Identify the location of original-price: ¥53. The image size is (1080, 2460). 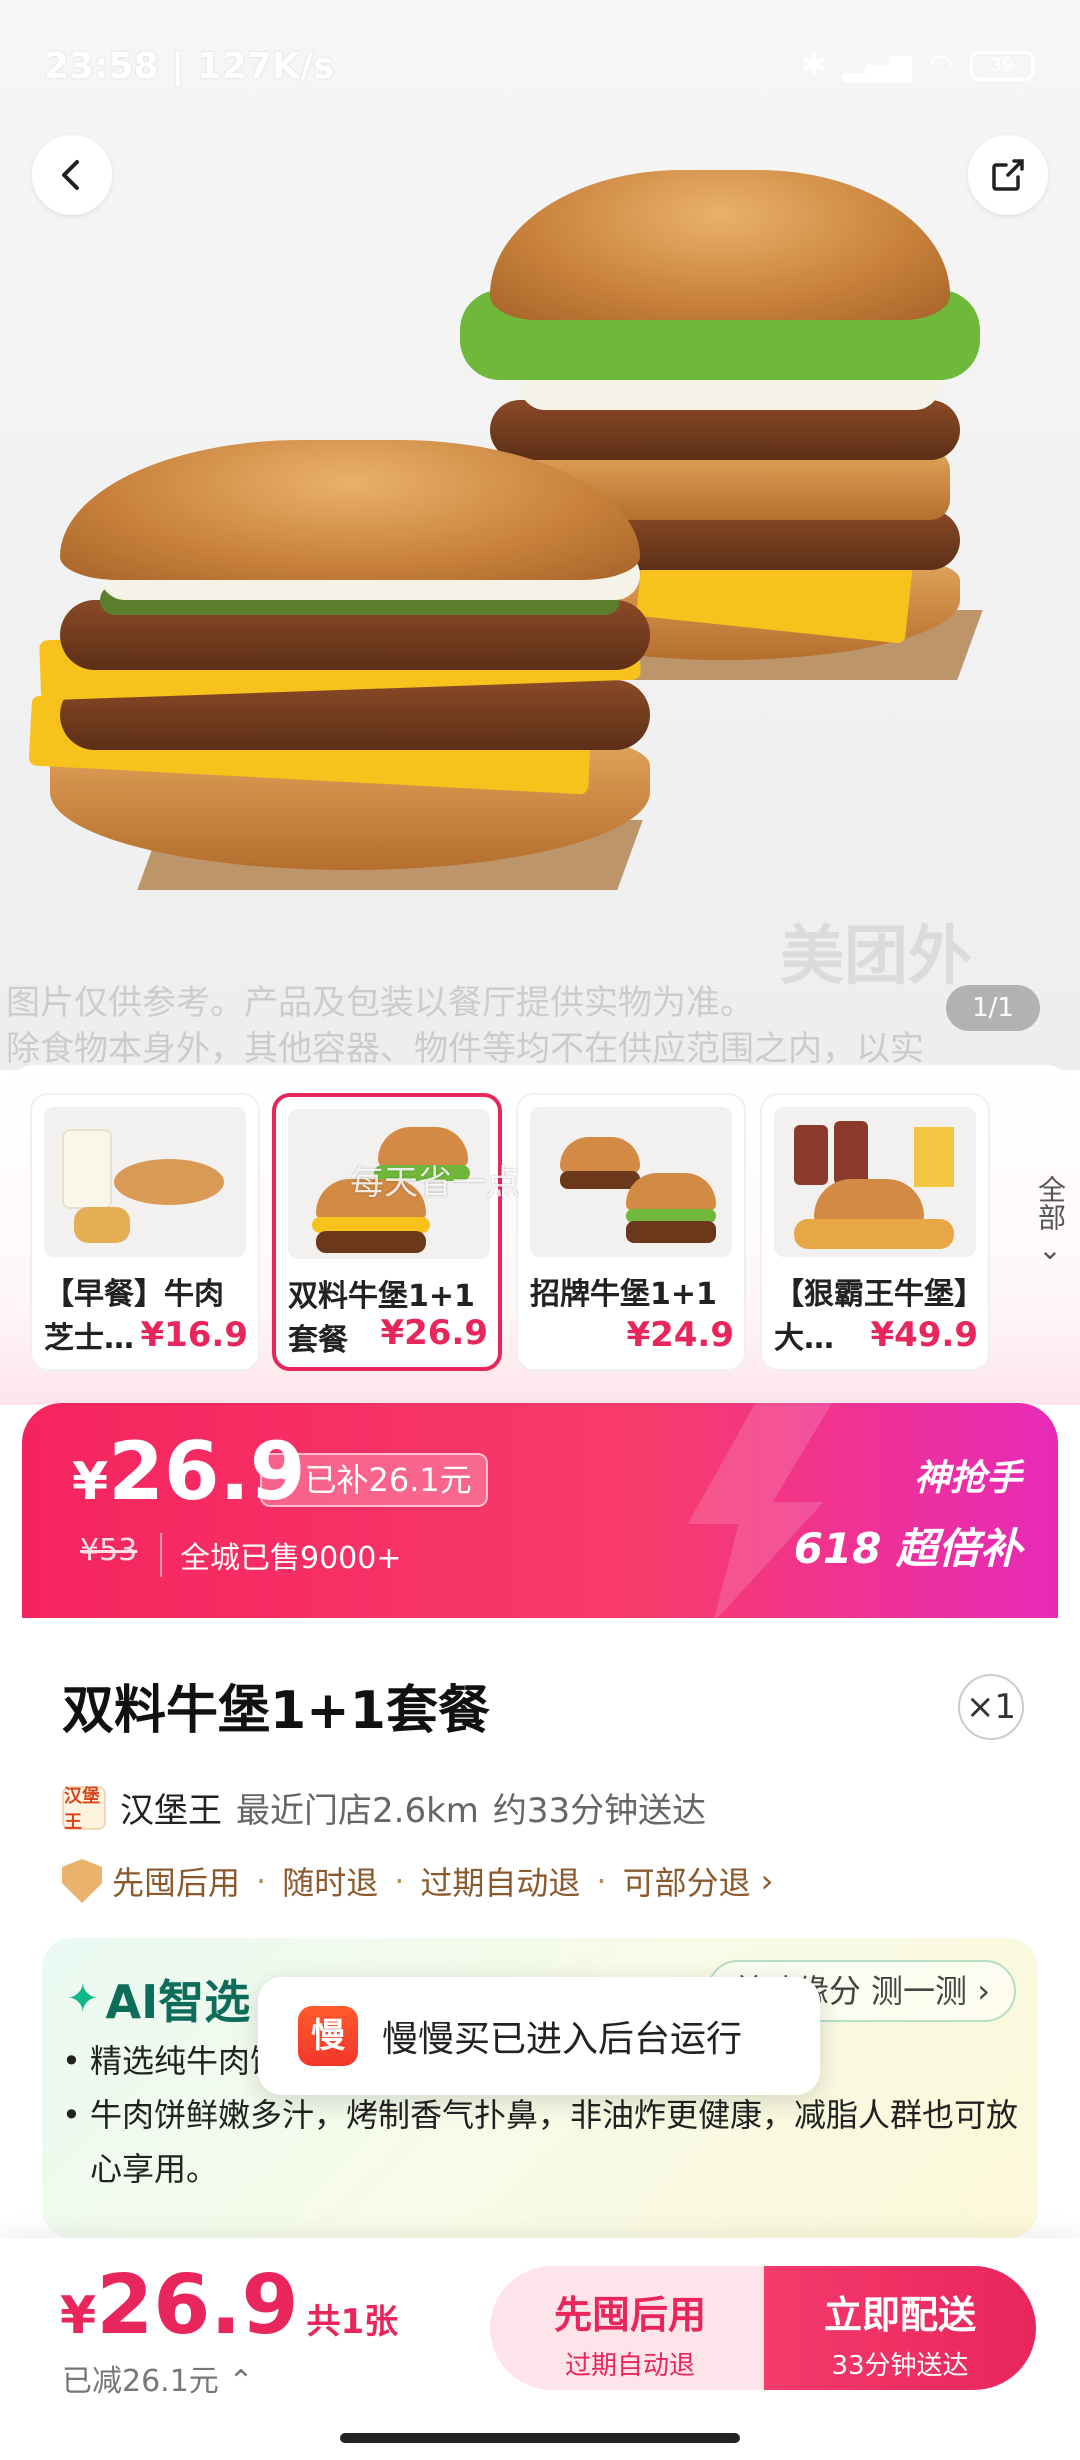
(109, 1550).